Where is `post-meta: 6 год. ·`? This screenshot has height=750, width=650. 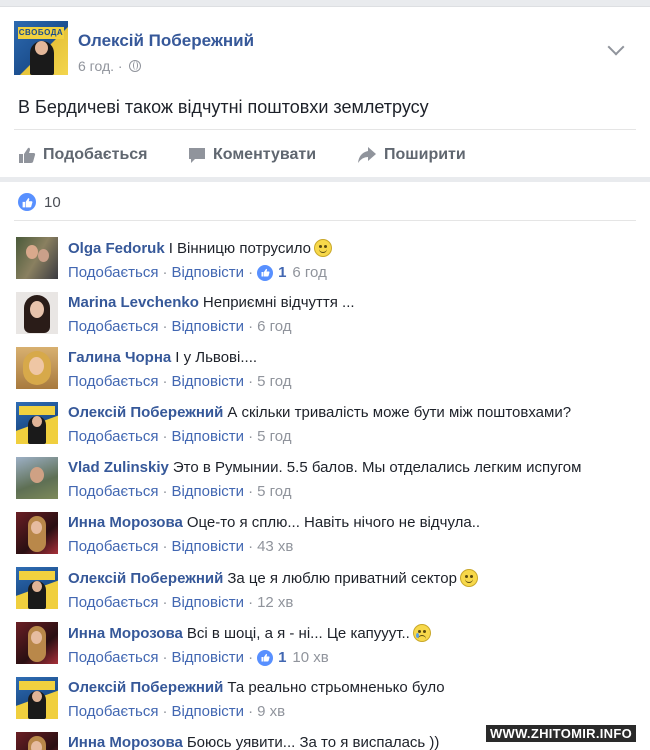 post-meta: 6 год. · is located at coordinates (110, 66).